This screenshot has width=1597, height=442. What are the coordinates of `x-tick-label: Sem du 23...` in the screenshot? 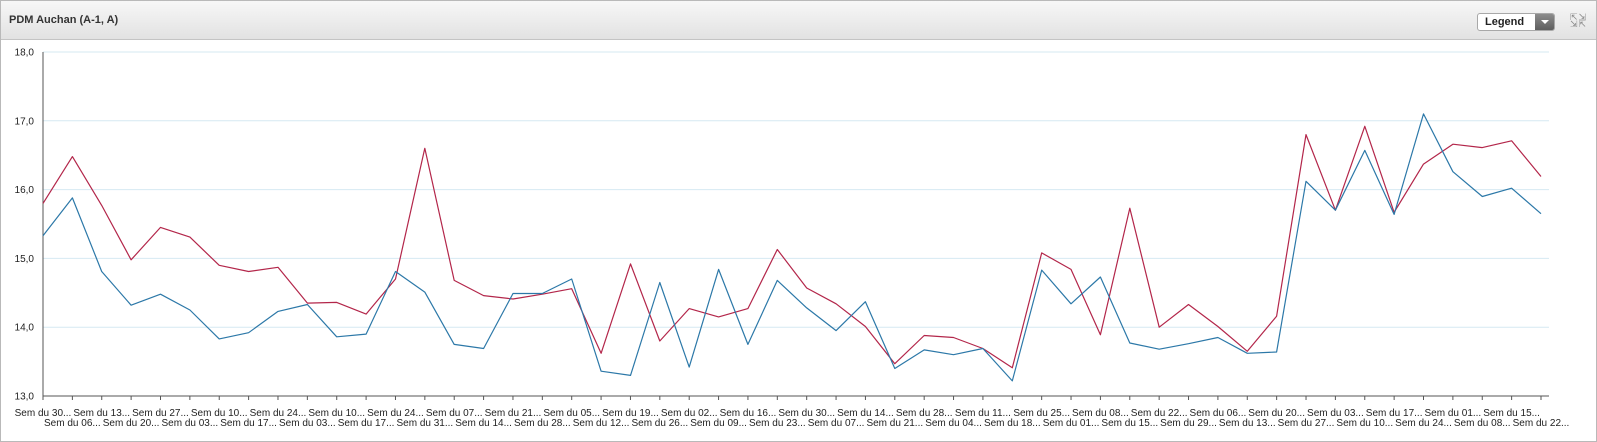 It's located at (777, 423).